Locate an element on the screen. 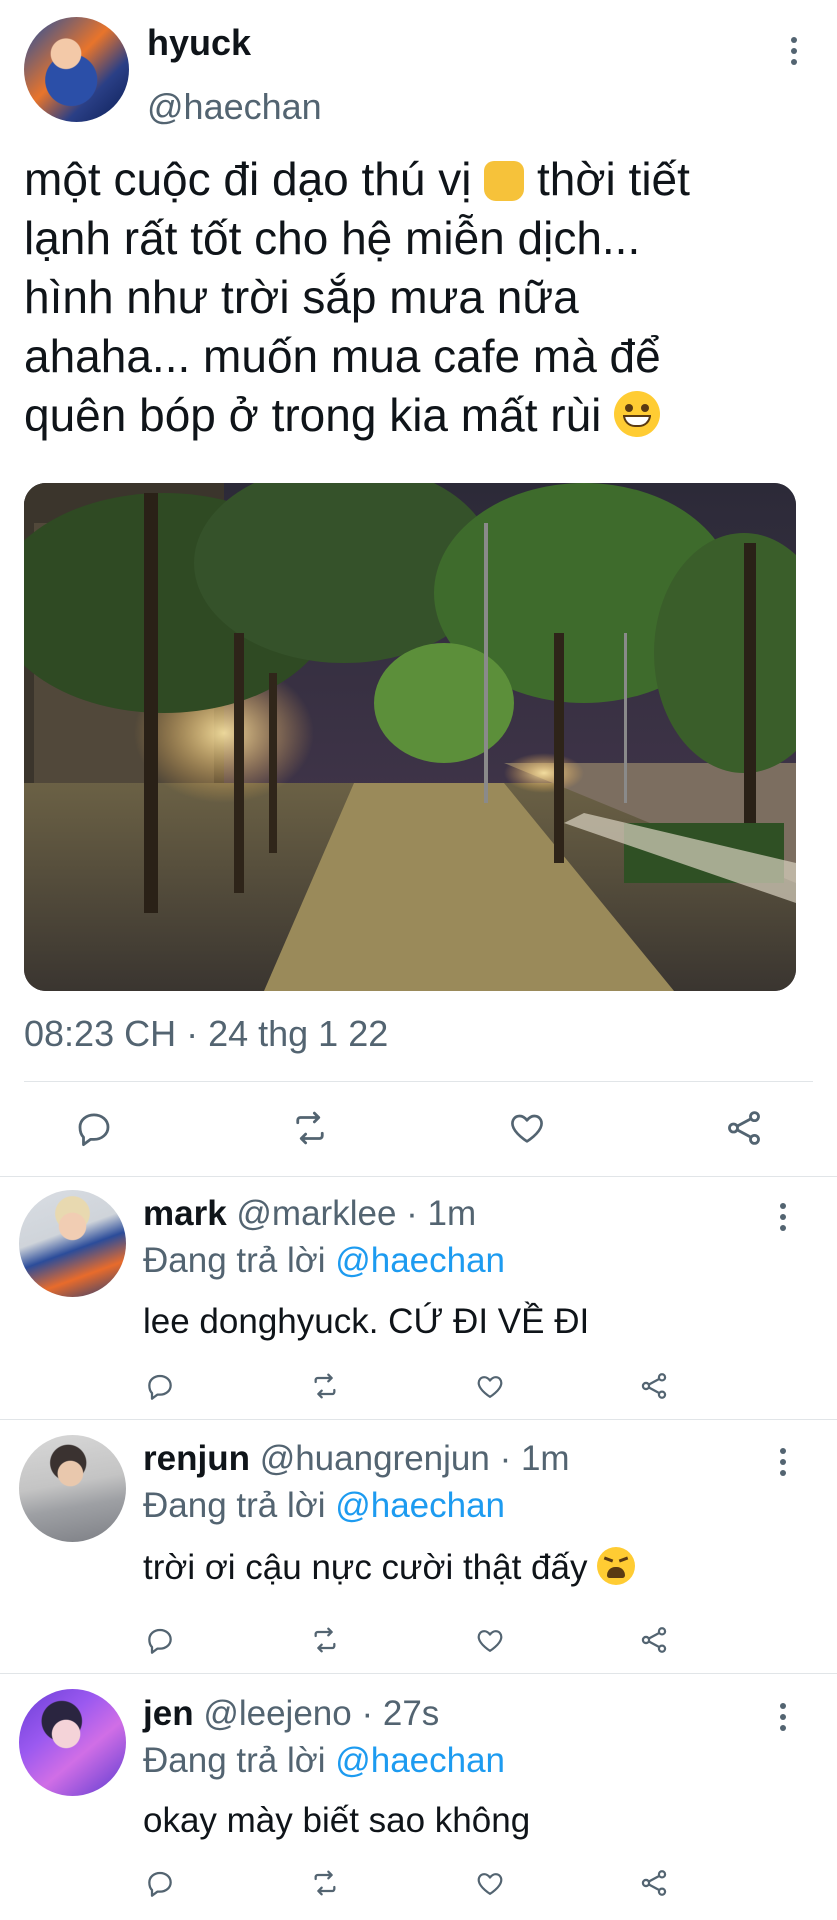  reply-header: mark @marklee · 1m is located at coordinates (309, 1214).